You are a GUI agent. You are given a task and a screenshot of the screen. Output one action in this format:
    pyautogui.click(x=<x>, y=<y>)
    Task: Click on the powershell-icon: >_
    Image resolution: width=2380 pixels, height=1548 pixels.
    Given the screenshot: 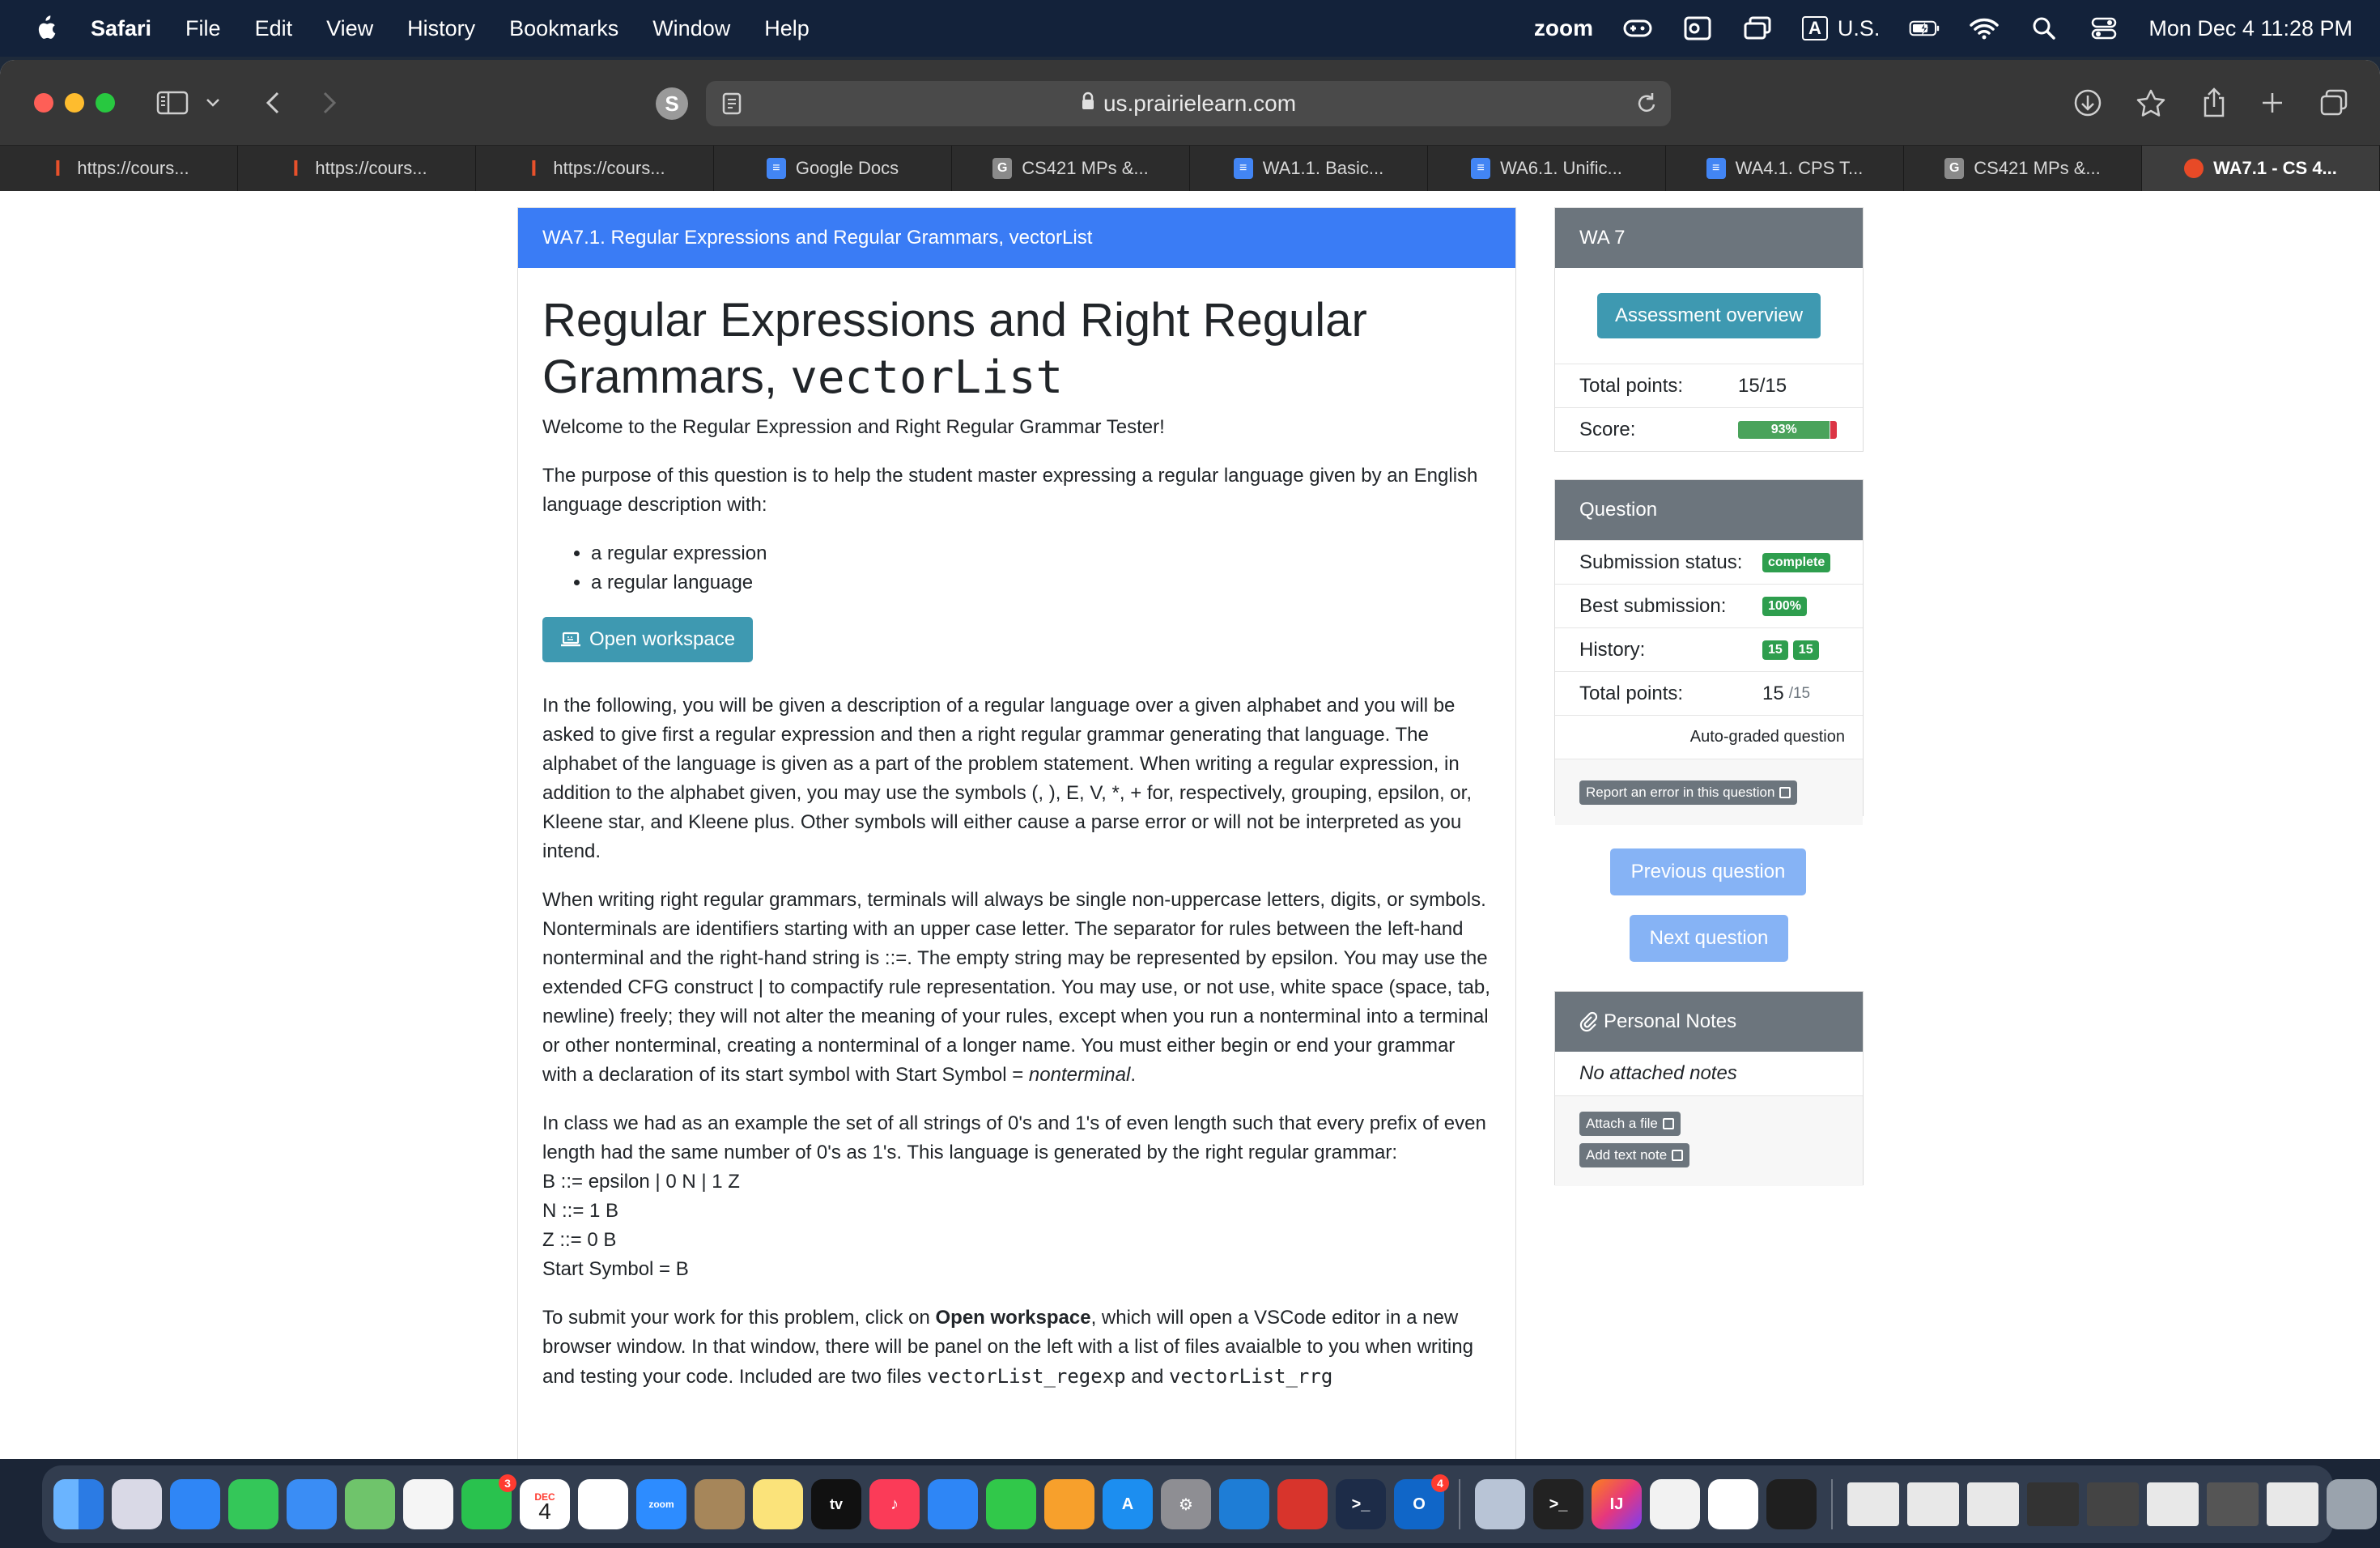 What is the action you would take?
    pyautogui.click(x=1361, y=1504)
    